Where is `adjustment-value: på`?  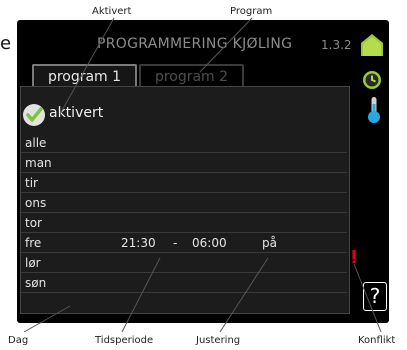
adjustment-value: på is located at coordinates (269, 243).